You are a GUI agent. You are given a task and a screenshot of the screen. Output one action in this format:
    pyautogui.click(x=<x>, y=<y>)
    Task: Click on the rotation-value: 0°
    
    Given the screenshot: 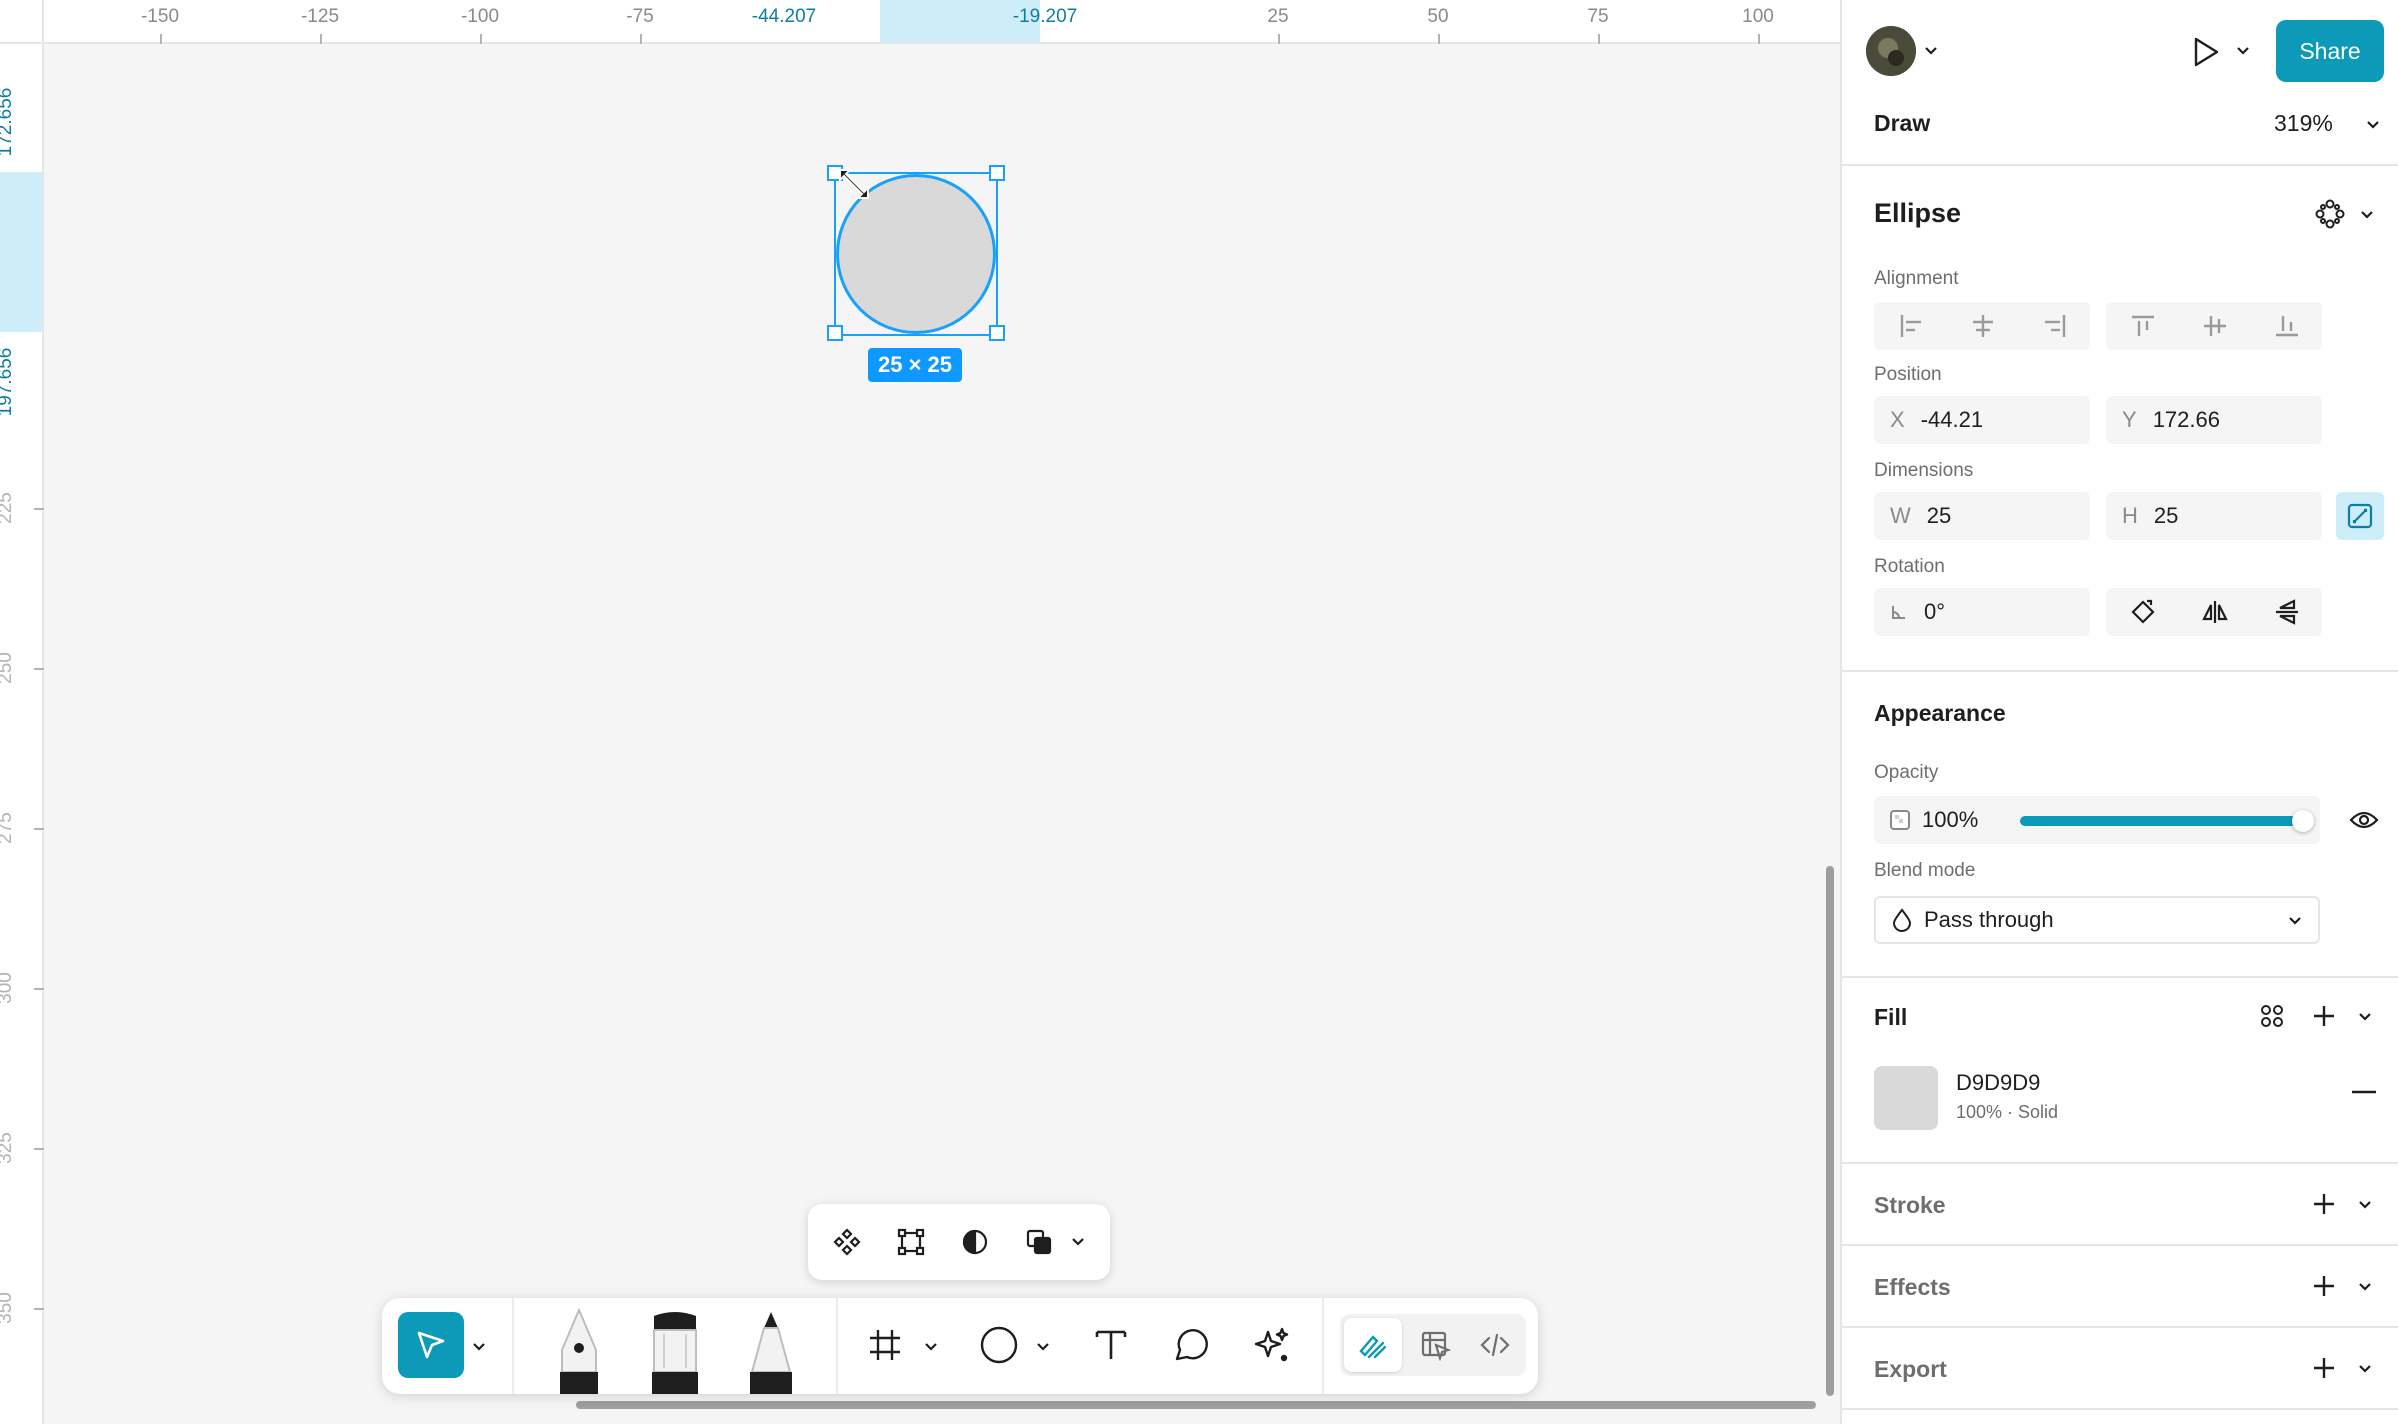 What is the action you would take?
    pyautogui.click(x=1934, y=612)
    